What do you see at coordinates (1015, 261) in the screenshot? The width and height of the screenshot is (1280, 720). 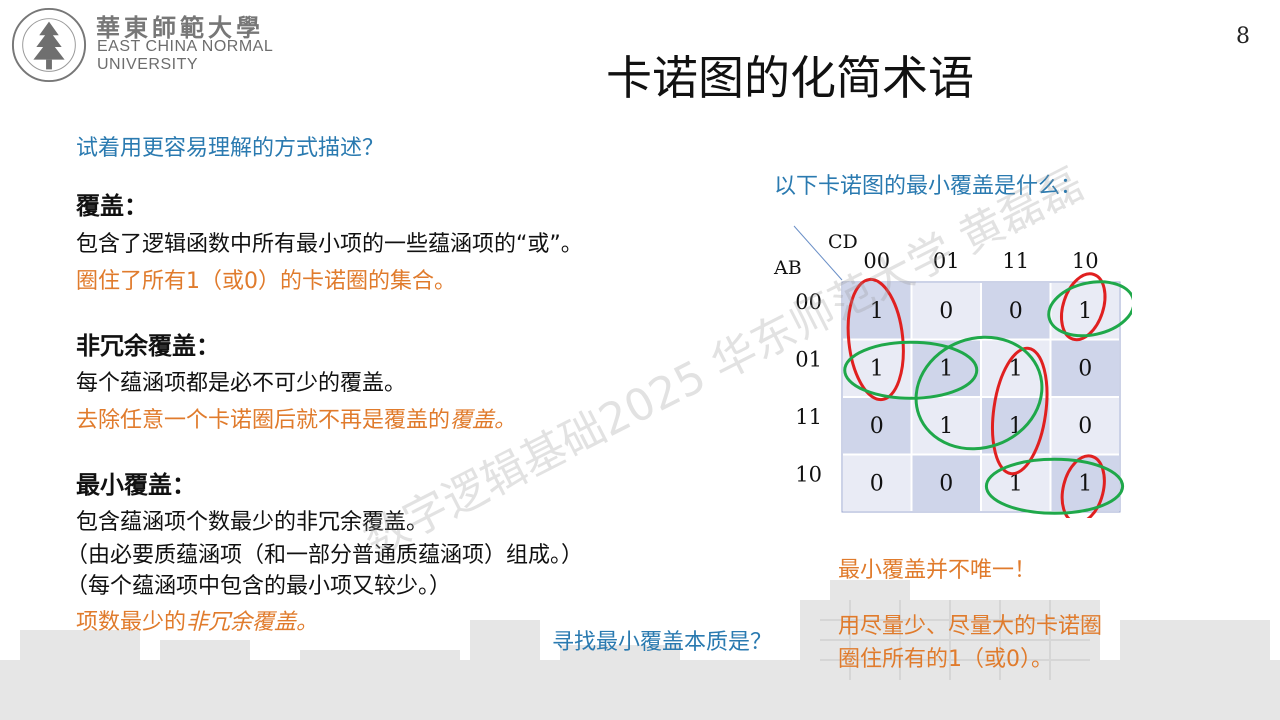 I see `kmap-col-label: 11` at bounding box center [1015, 261].